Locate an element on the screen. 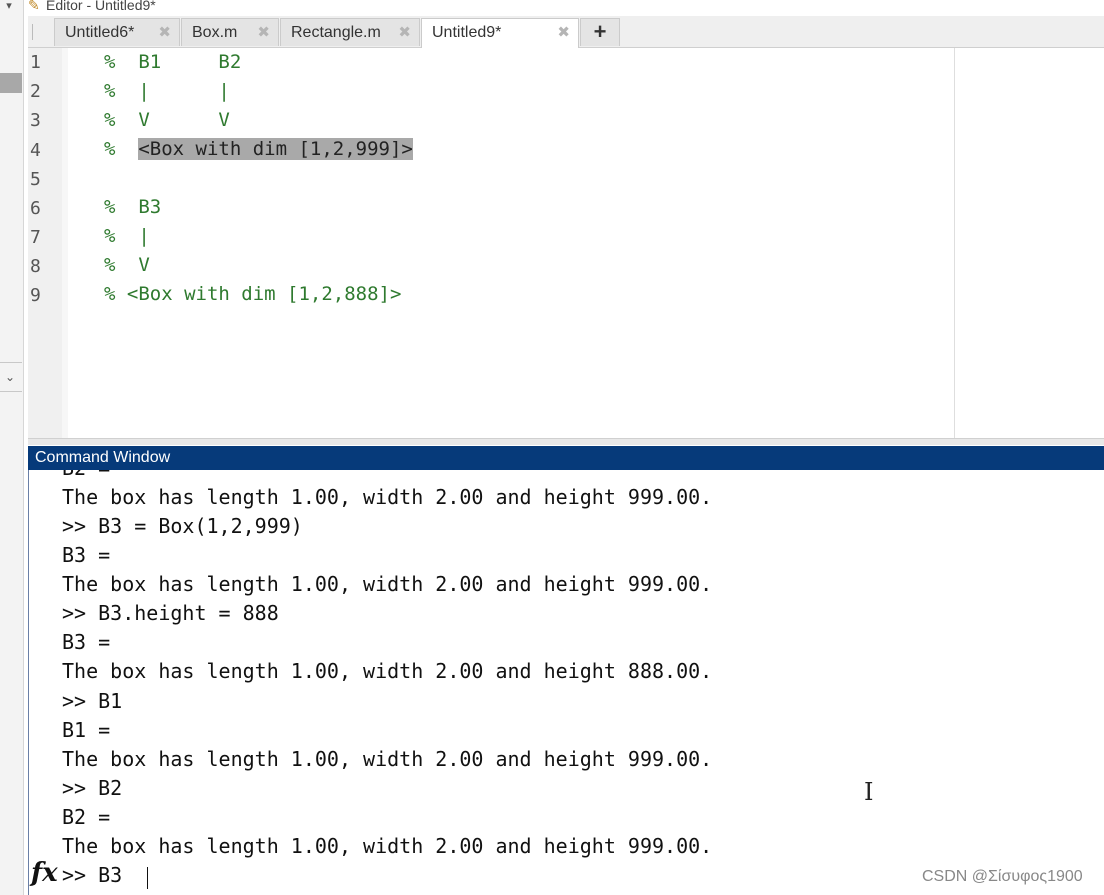 The height and width of the screenshot is (895, 1104). line-number: 7 is located at coordinates (35, 237).